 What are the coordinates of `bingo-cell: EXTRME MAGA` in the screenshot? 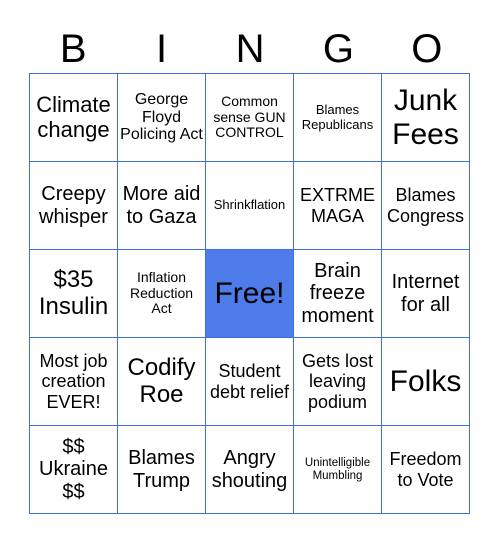 It's located at (338, 206).